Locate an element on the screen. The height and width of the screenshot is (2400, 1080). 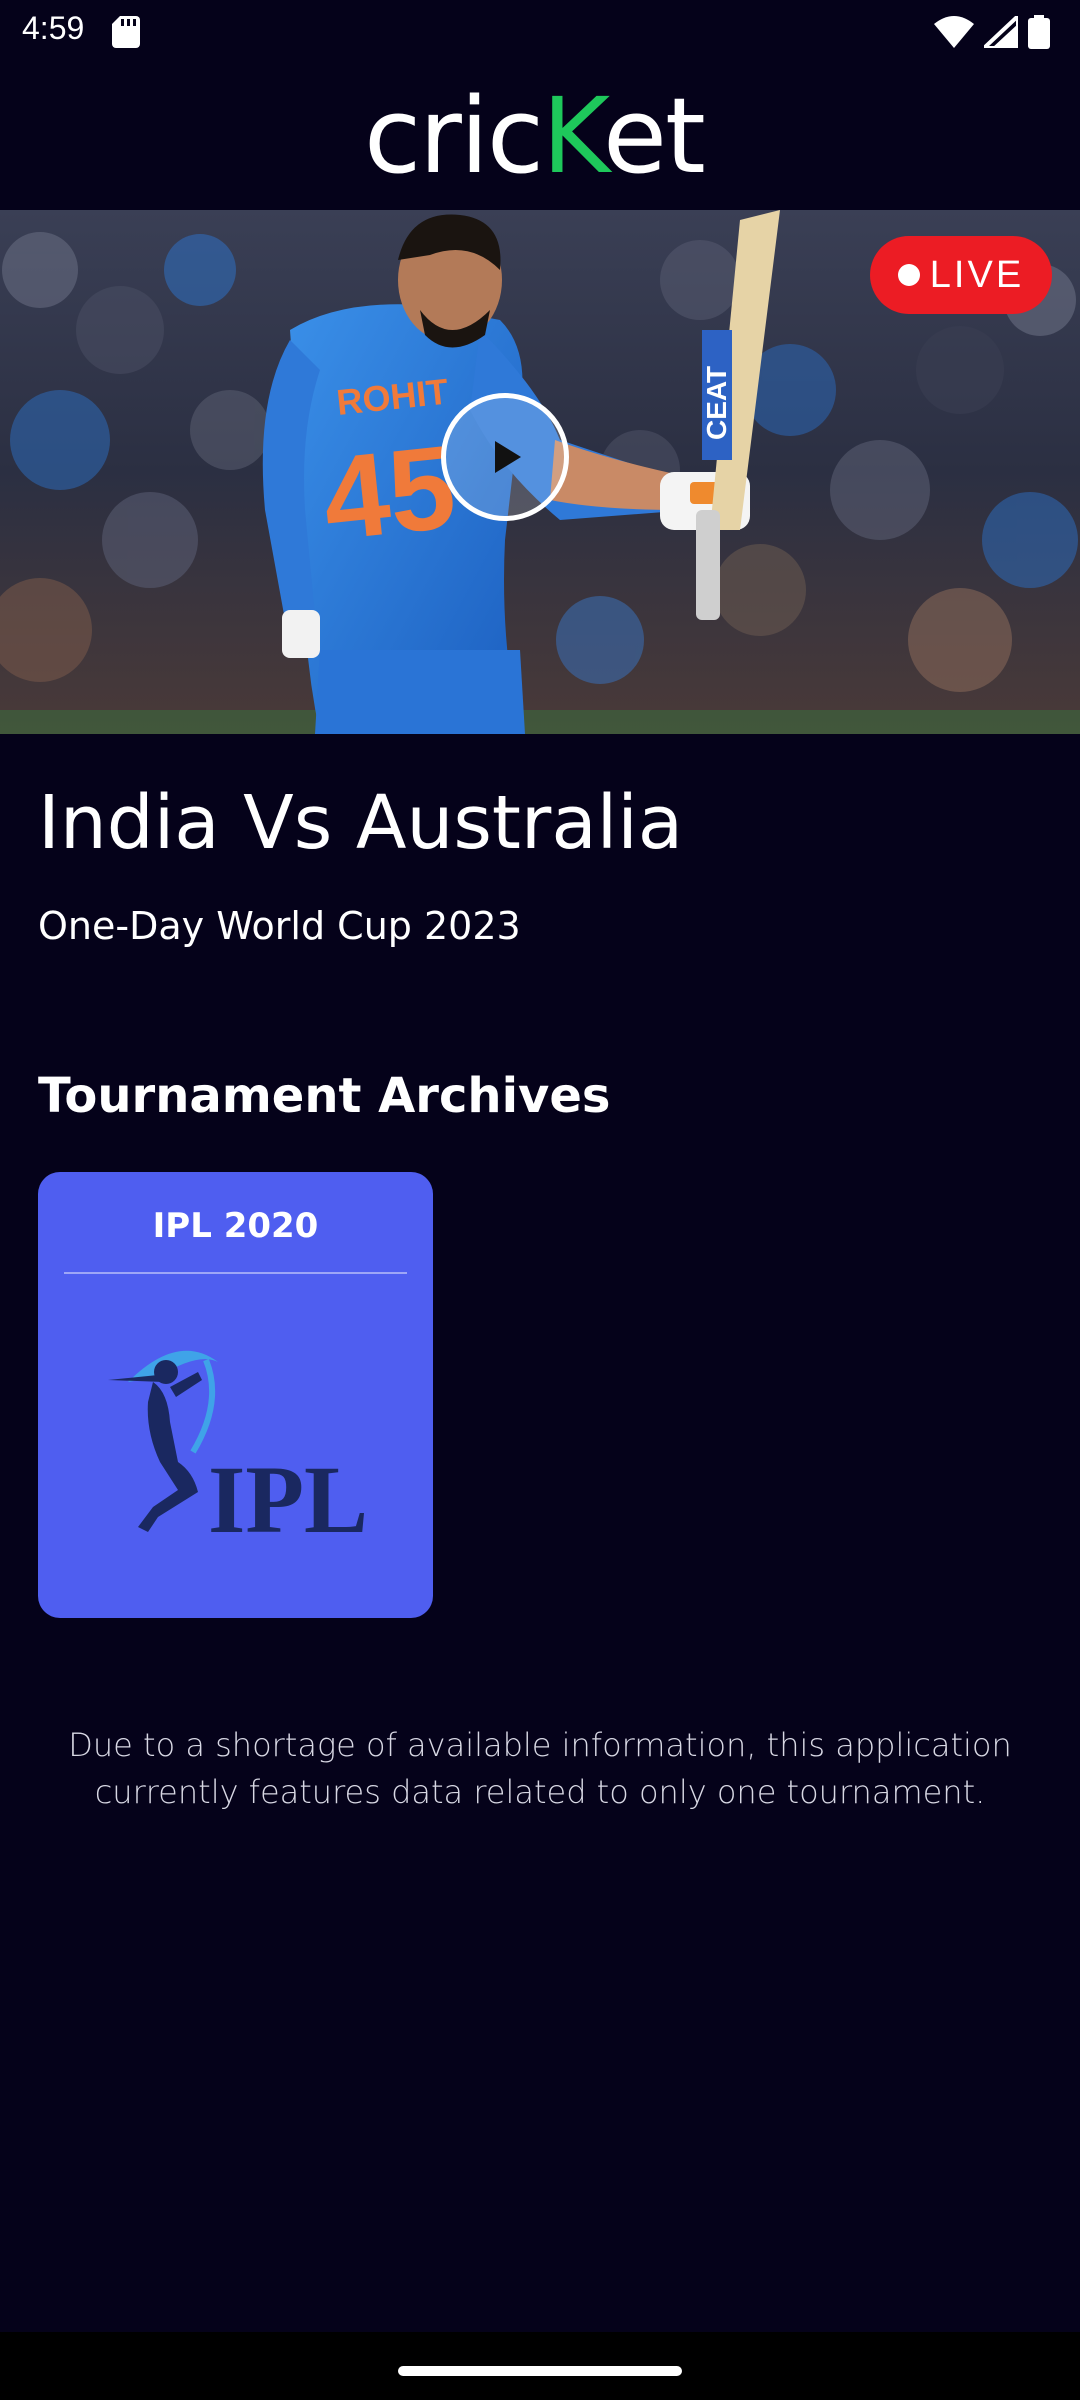
logo-text-start: cric is located at coordinates (454, 136).